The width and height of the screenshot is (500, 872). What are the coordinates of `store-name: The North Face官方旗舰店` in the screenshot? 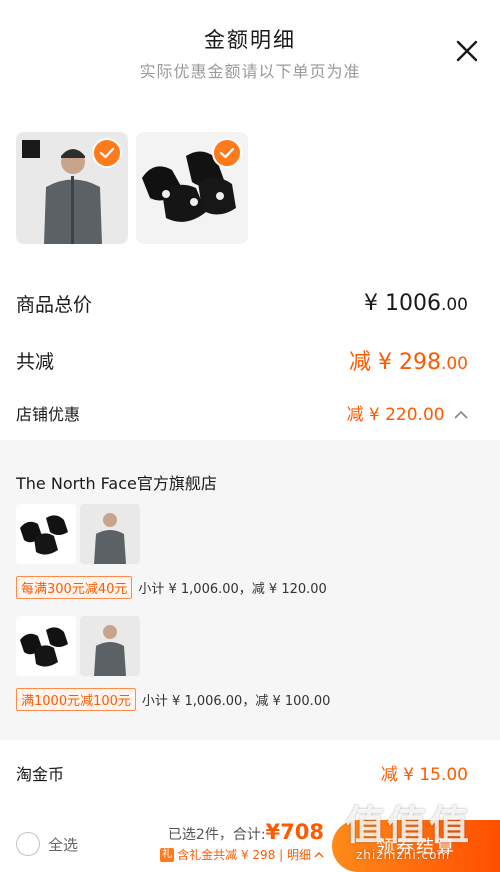 It's located at (116, 483).